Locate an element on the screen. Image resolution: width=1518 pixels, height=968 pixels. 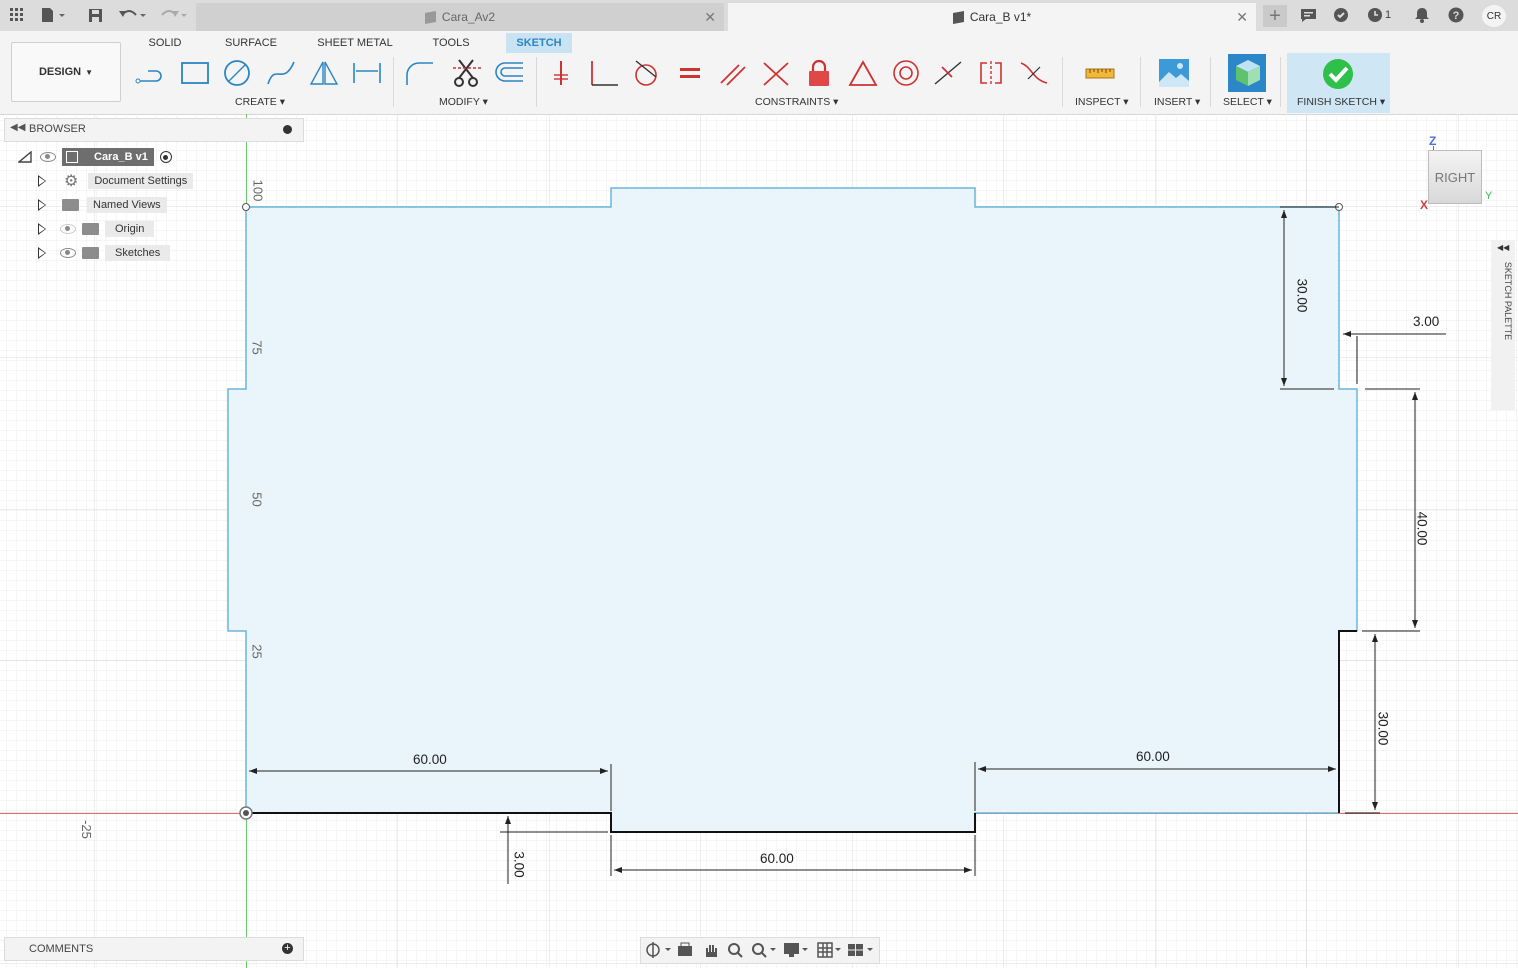
inspect-menu: INSPECT ▾ is located at coordinates (1102, 102).